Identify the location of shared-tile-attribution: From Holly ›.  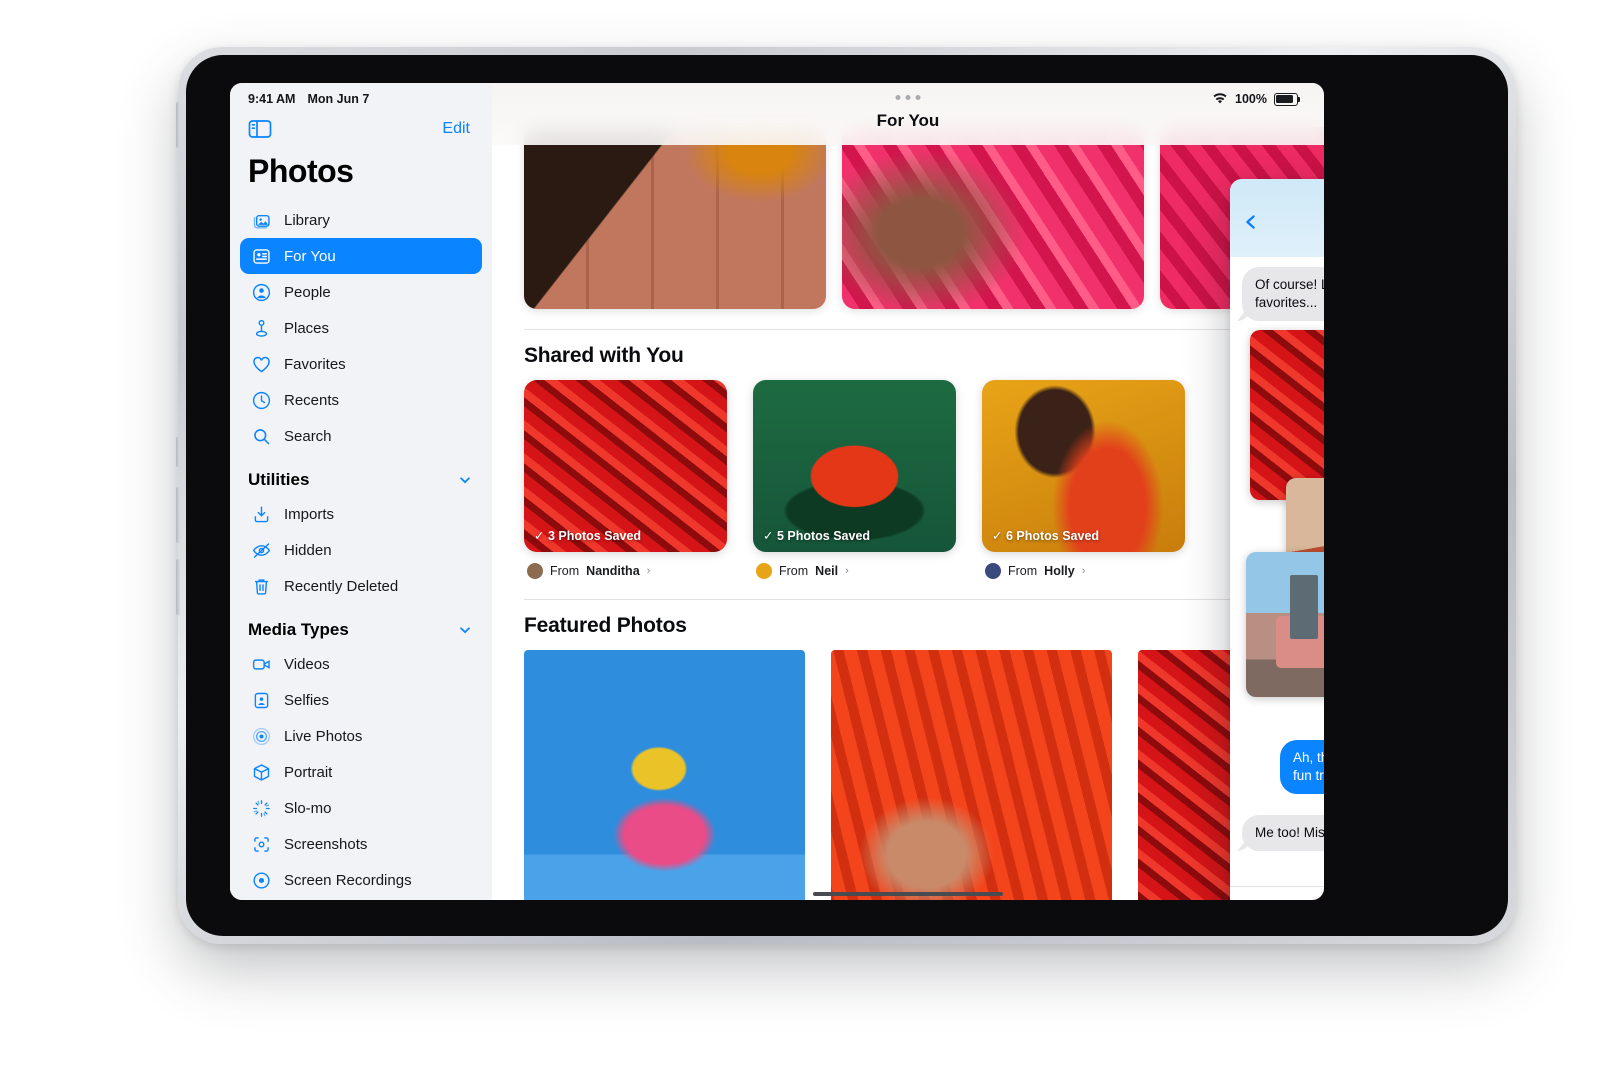
(1083, 565).